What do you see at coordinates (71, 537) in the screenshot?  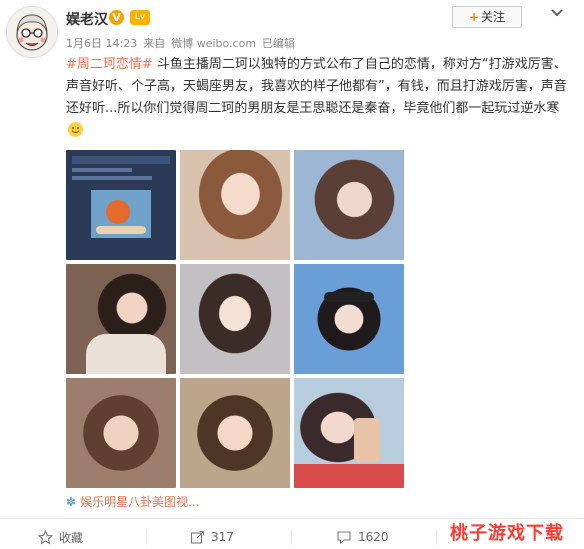 I see `favorite-label: 收藏` at bounding box center [71, 537].